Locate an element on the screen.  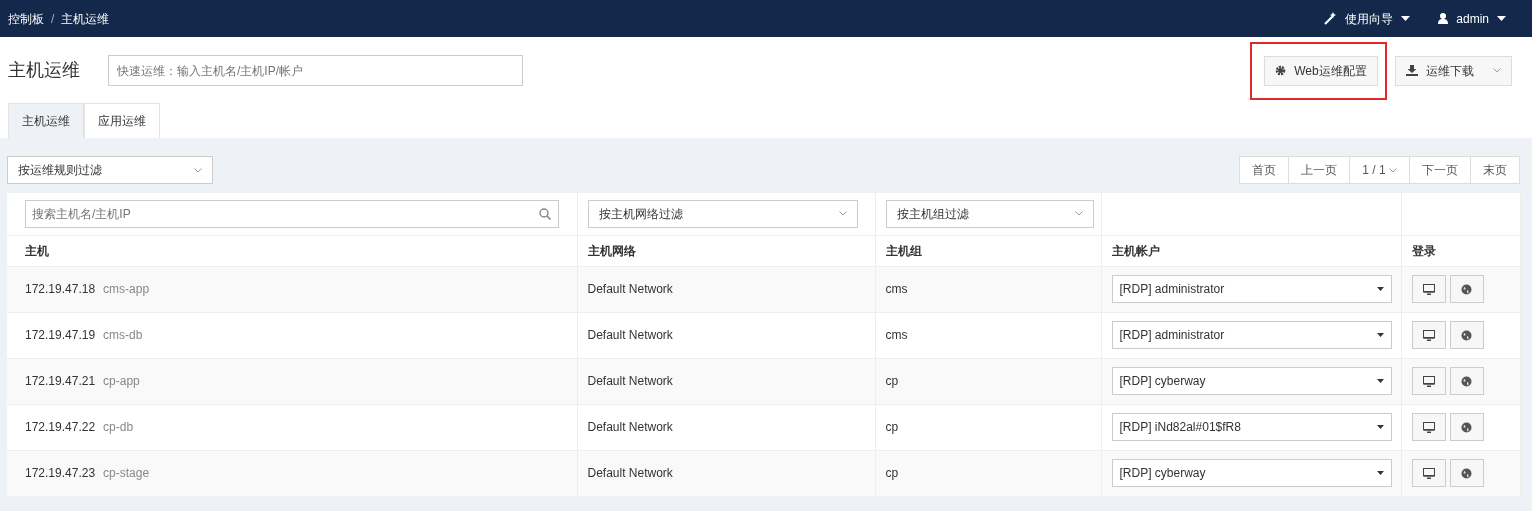
host-name: cp-db is located at coordinates (118, 427).